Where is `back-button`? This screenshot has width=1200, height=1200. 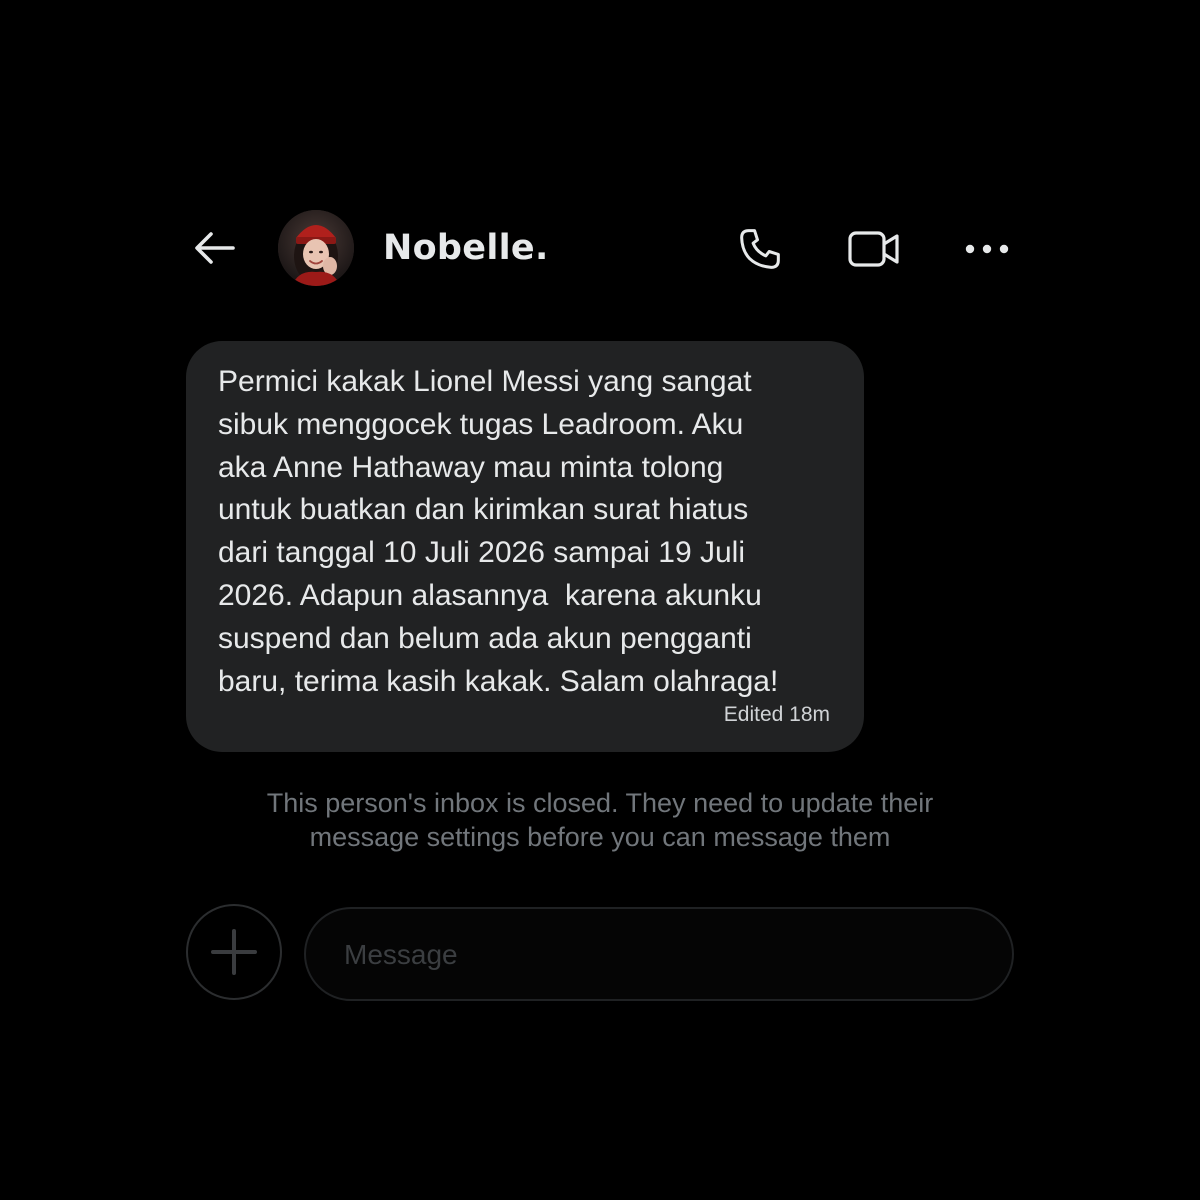 back-button is located at coordinates (214, 248).